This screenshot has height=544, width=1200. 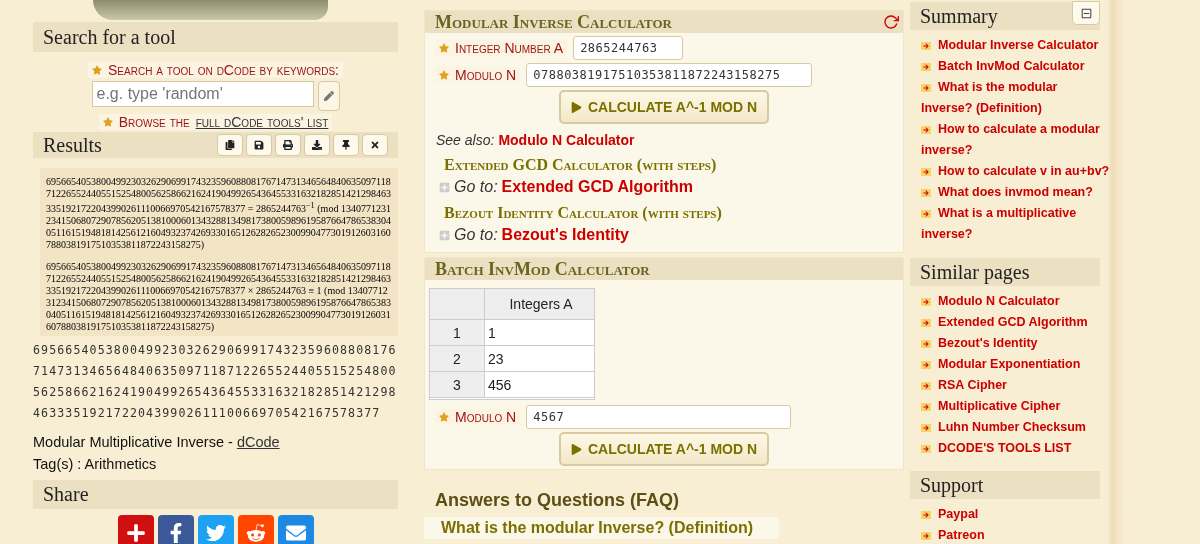 I want to click on section-title: Results, so click(x=72, y=145).